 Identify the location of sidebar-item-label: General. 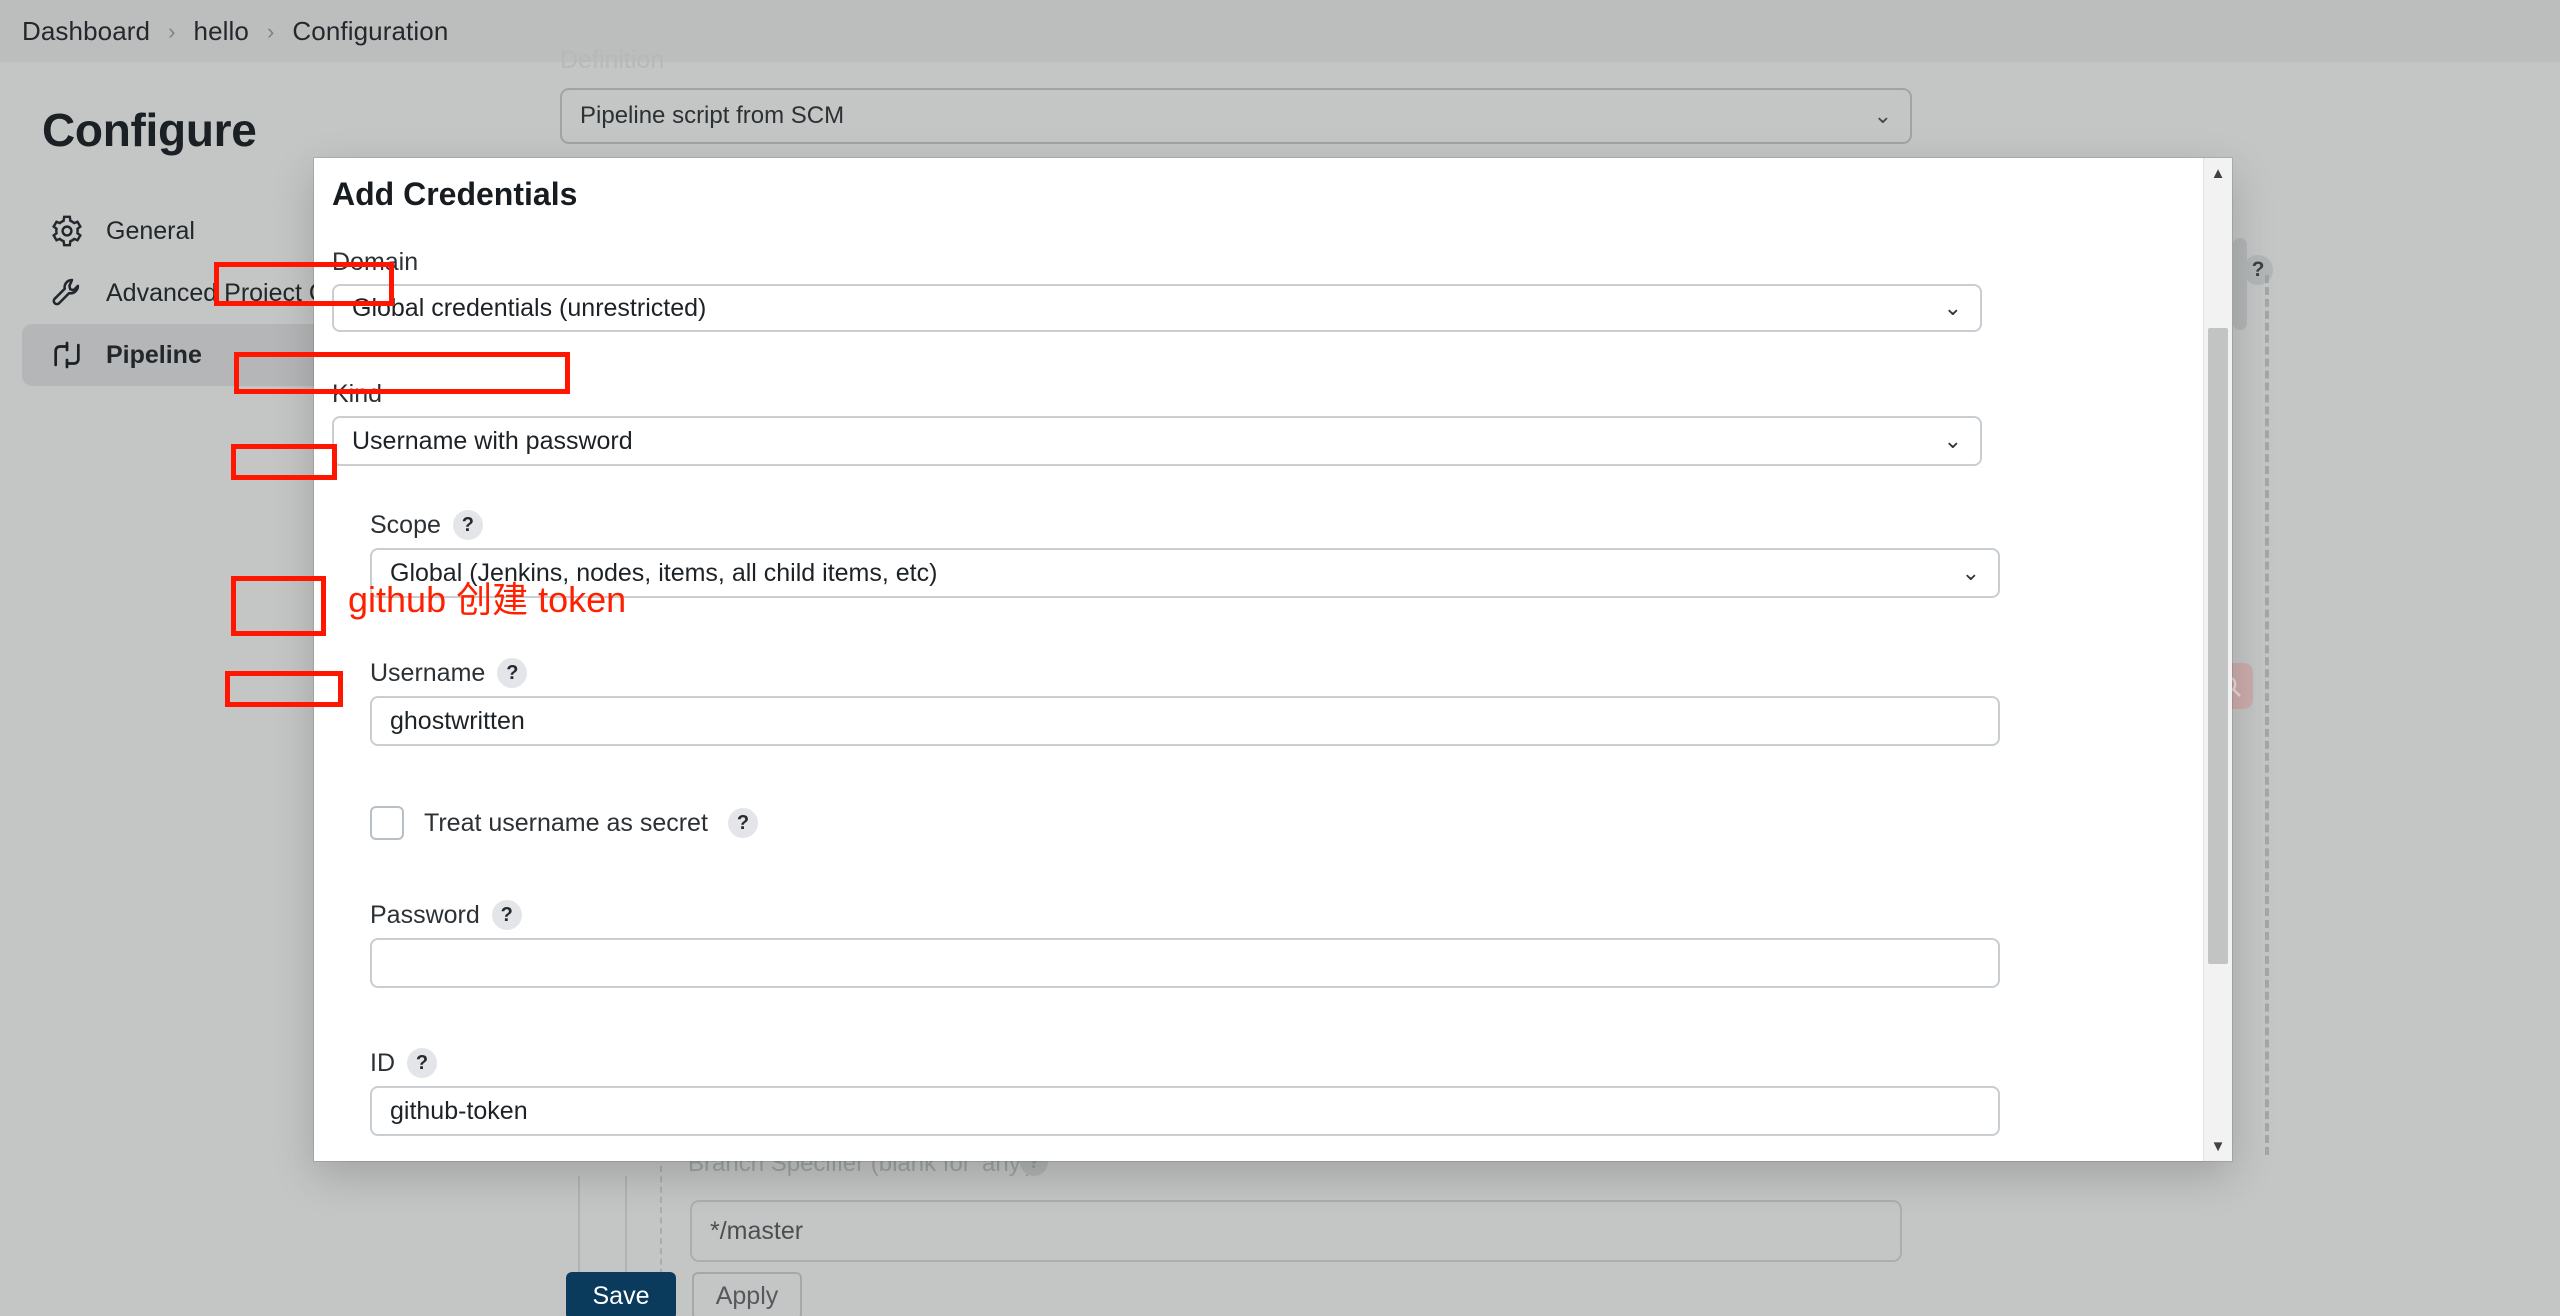
(150, 230).